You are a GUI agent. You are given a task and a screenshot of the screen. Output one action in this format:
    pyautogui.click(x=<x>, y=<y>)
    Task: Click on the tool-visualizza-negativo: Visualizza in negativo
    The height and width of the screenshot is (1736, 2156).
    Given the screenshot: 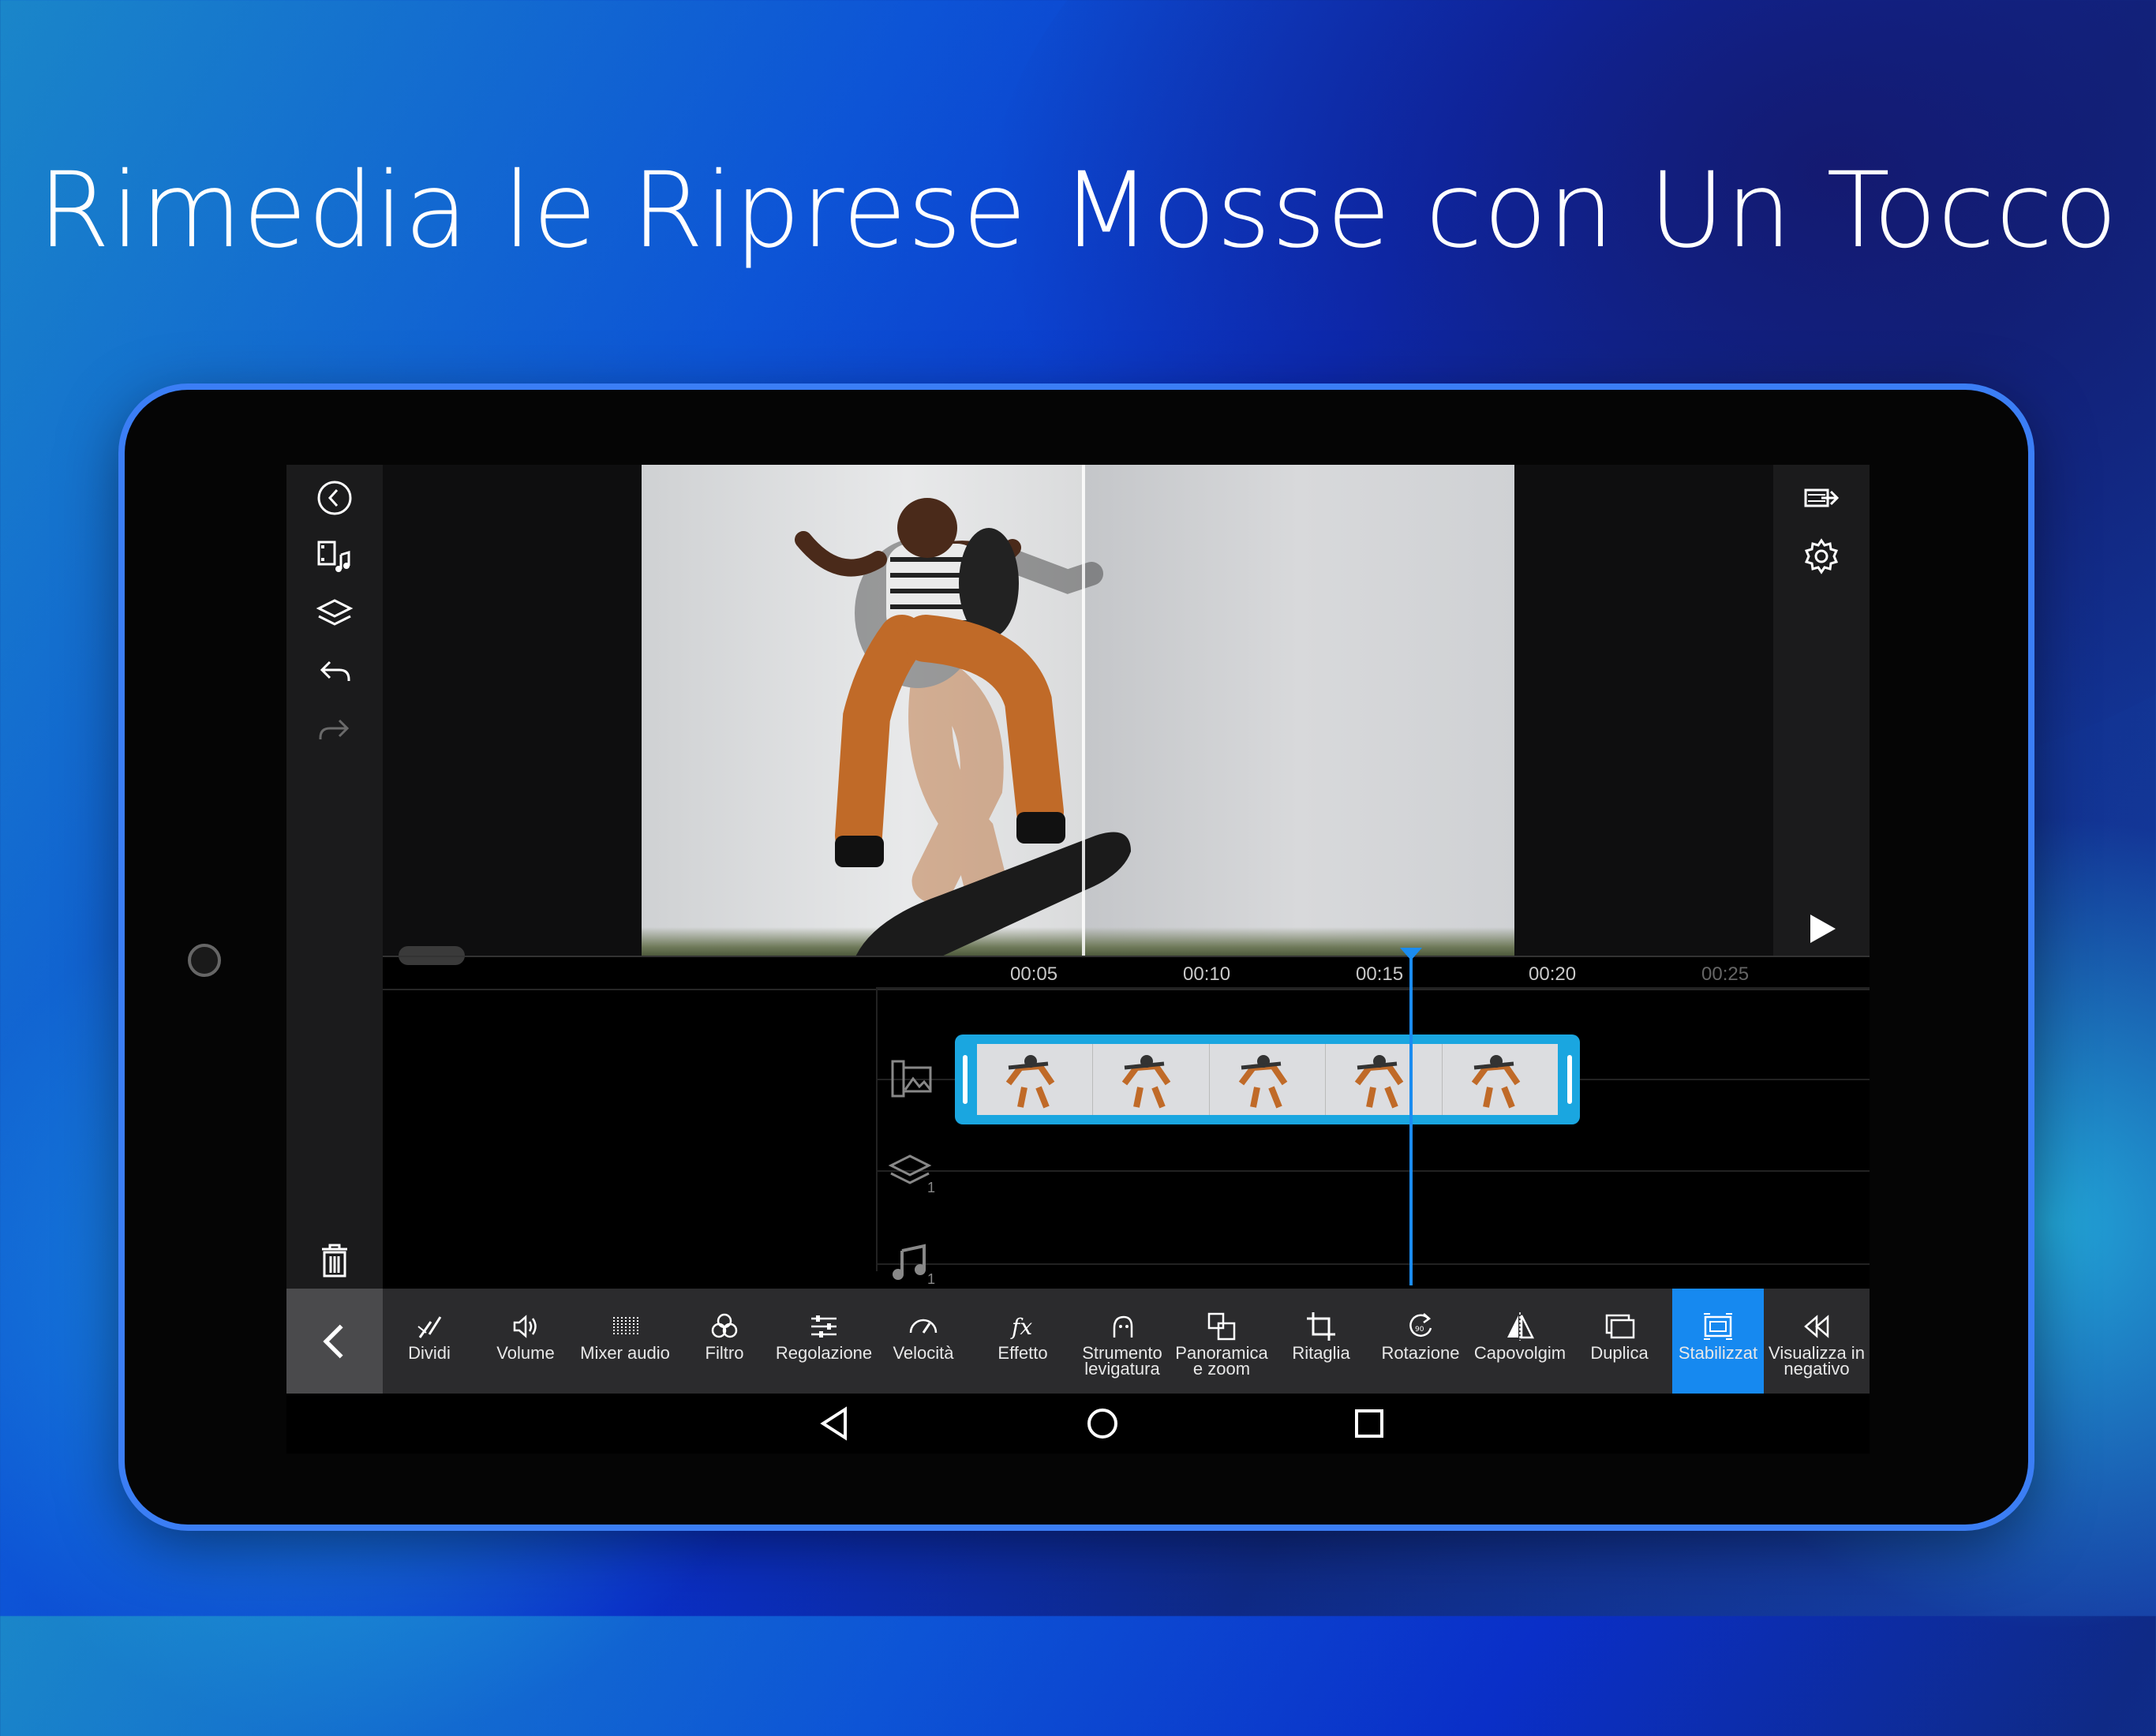 What is the action you would take?
    pyautogui.click(x=1817, y=1341)
    